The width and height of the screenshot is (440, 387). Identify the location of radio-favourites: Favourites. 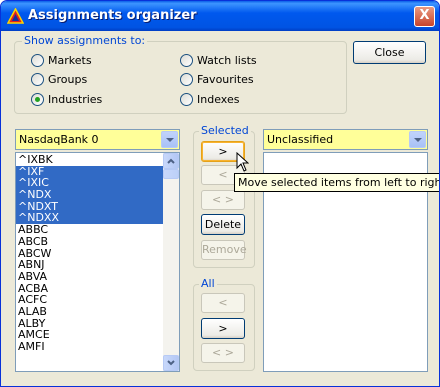
(217, 79).